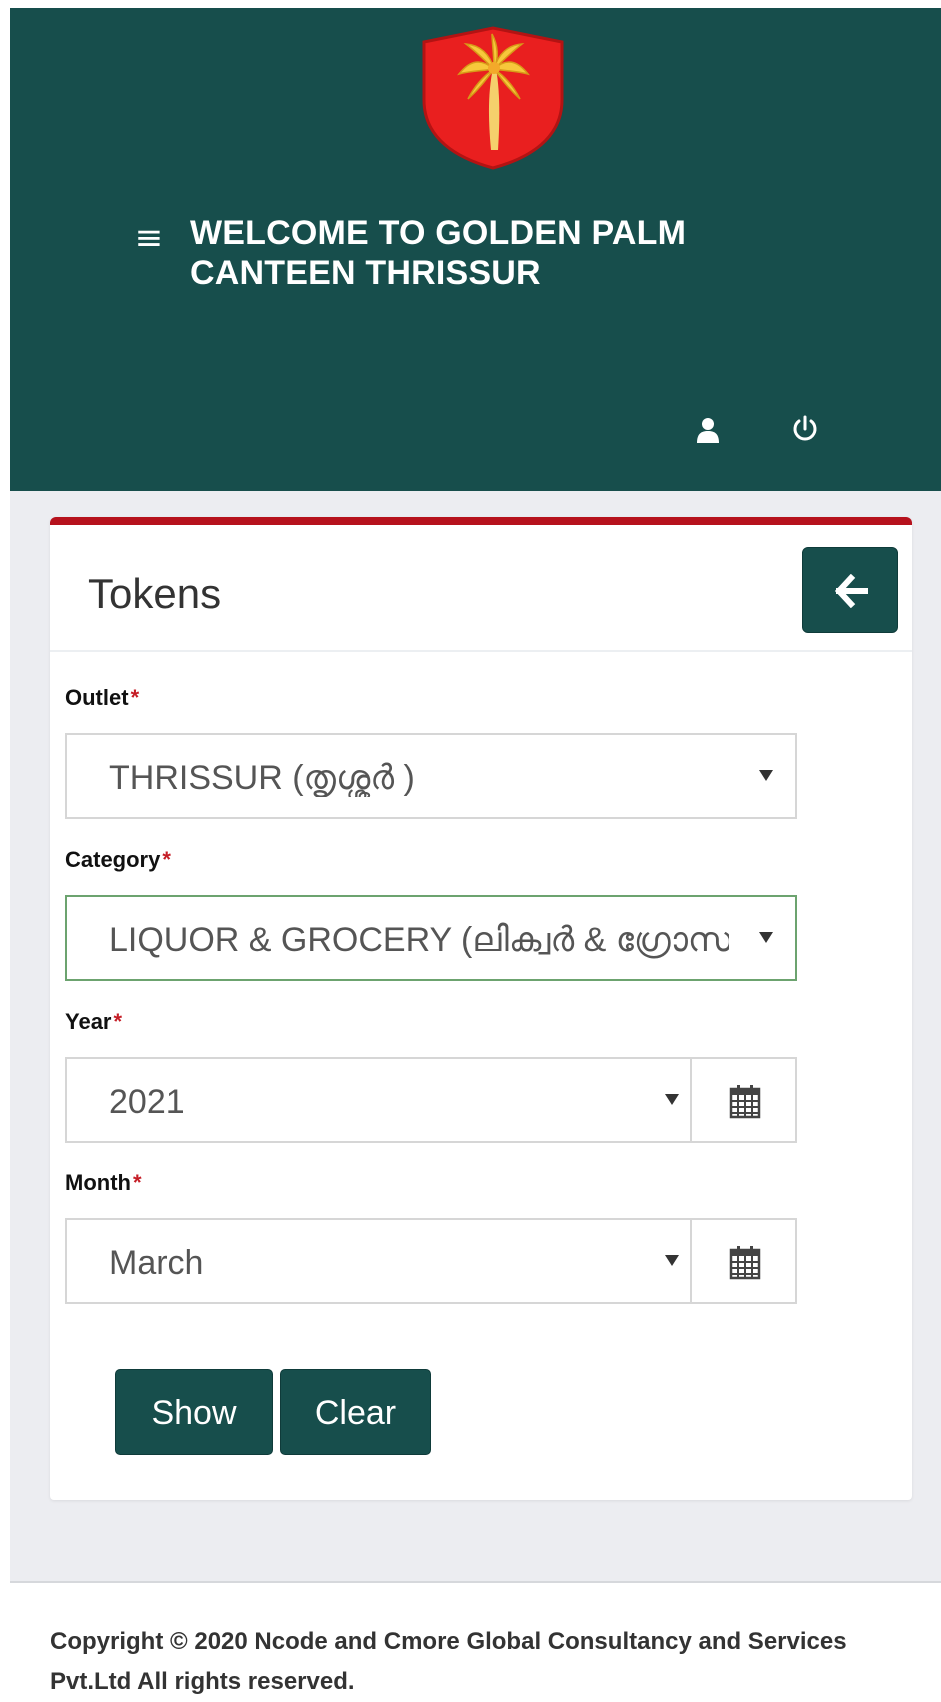  Describe the element at coordinates (194, 1412) in the screenshot. I see `show-button: Show` at that location.